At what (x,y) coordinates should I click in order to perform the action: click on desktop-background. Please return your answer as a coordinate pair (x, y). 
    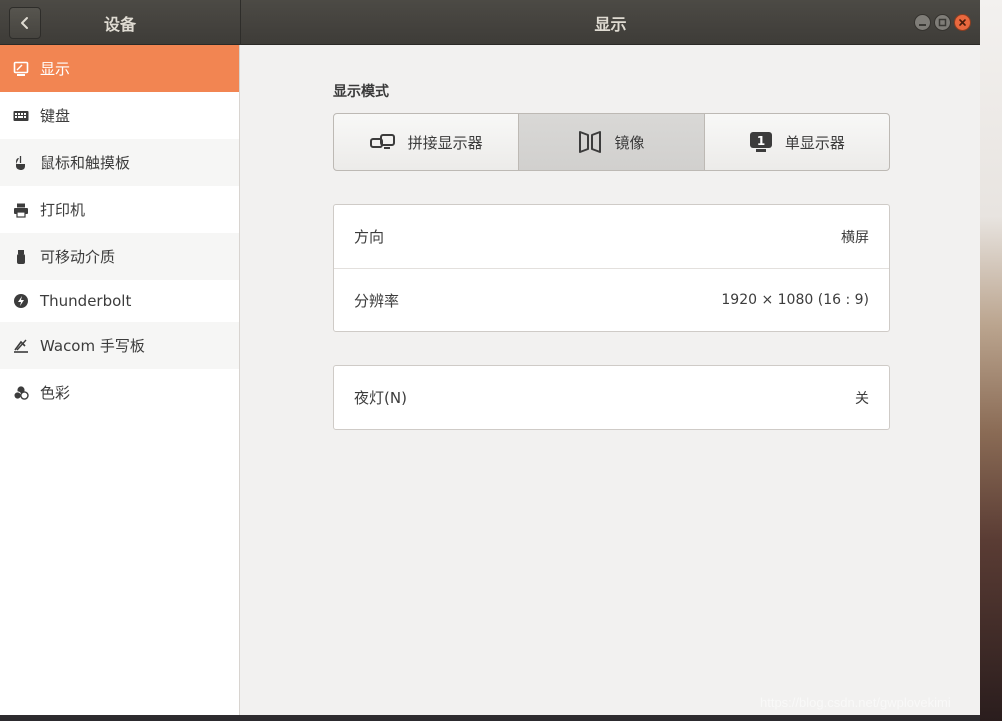
    Looking at the image, I should click on (991, 360).